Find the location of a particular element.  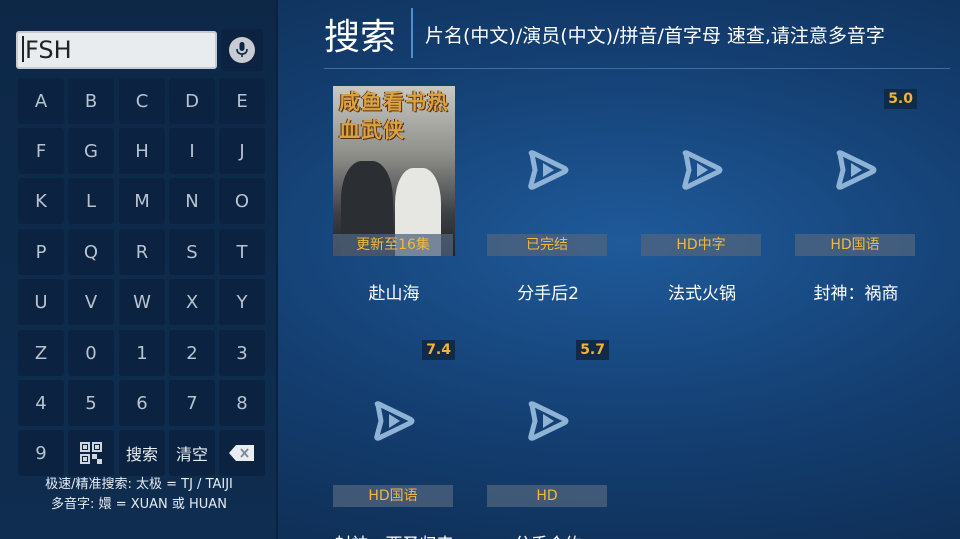

clear-button: 清空 is located at coordinates (192, 453).